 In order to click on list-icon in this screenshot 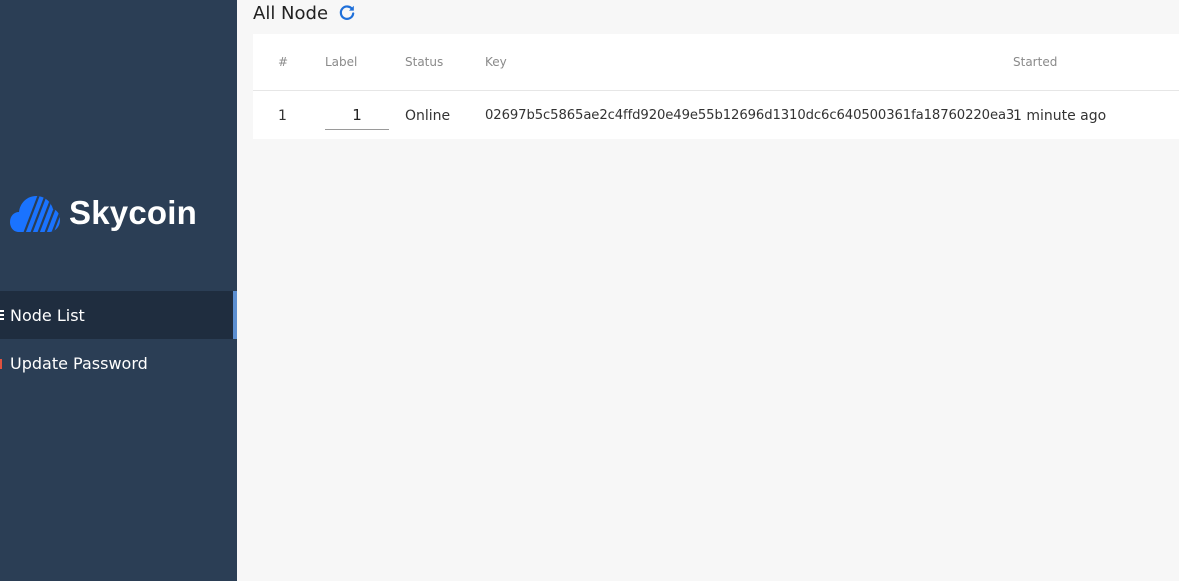, I will do `click(2, 315)`.